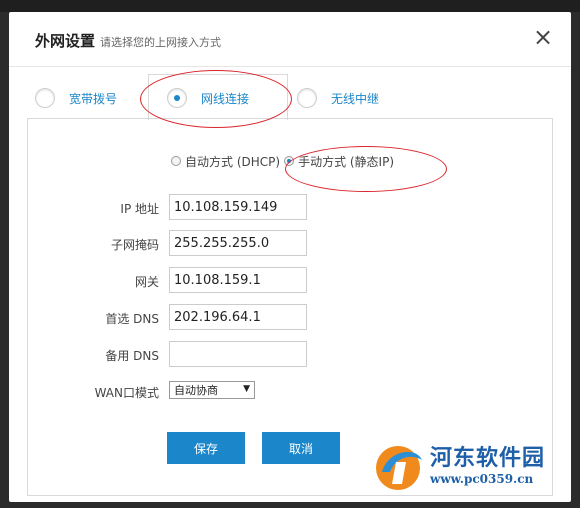 Image resolution: width=580 pixels, height=508 pixels. What do you see at coordinates (238, 317) in the screenshot?
I see `primary-dns-input` at bounding box center [238, 317].